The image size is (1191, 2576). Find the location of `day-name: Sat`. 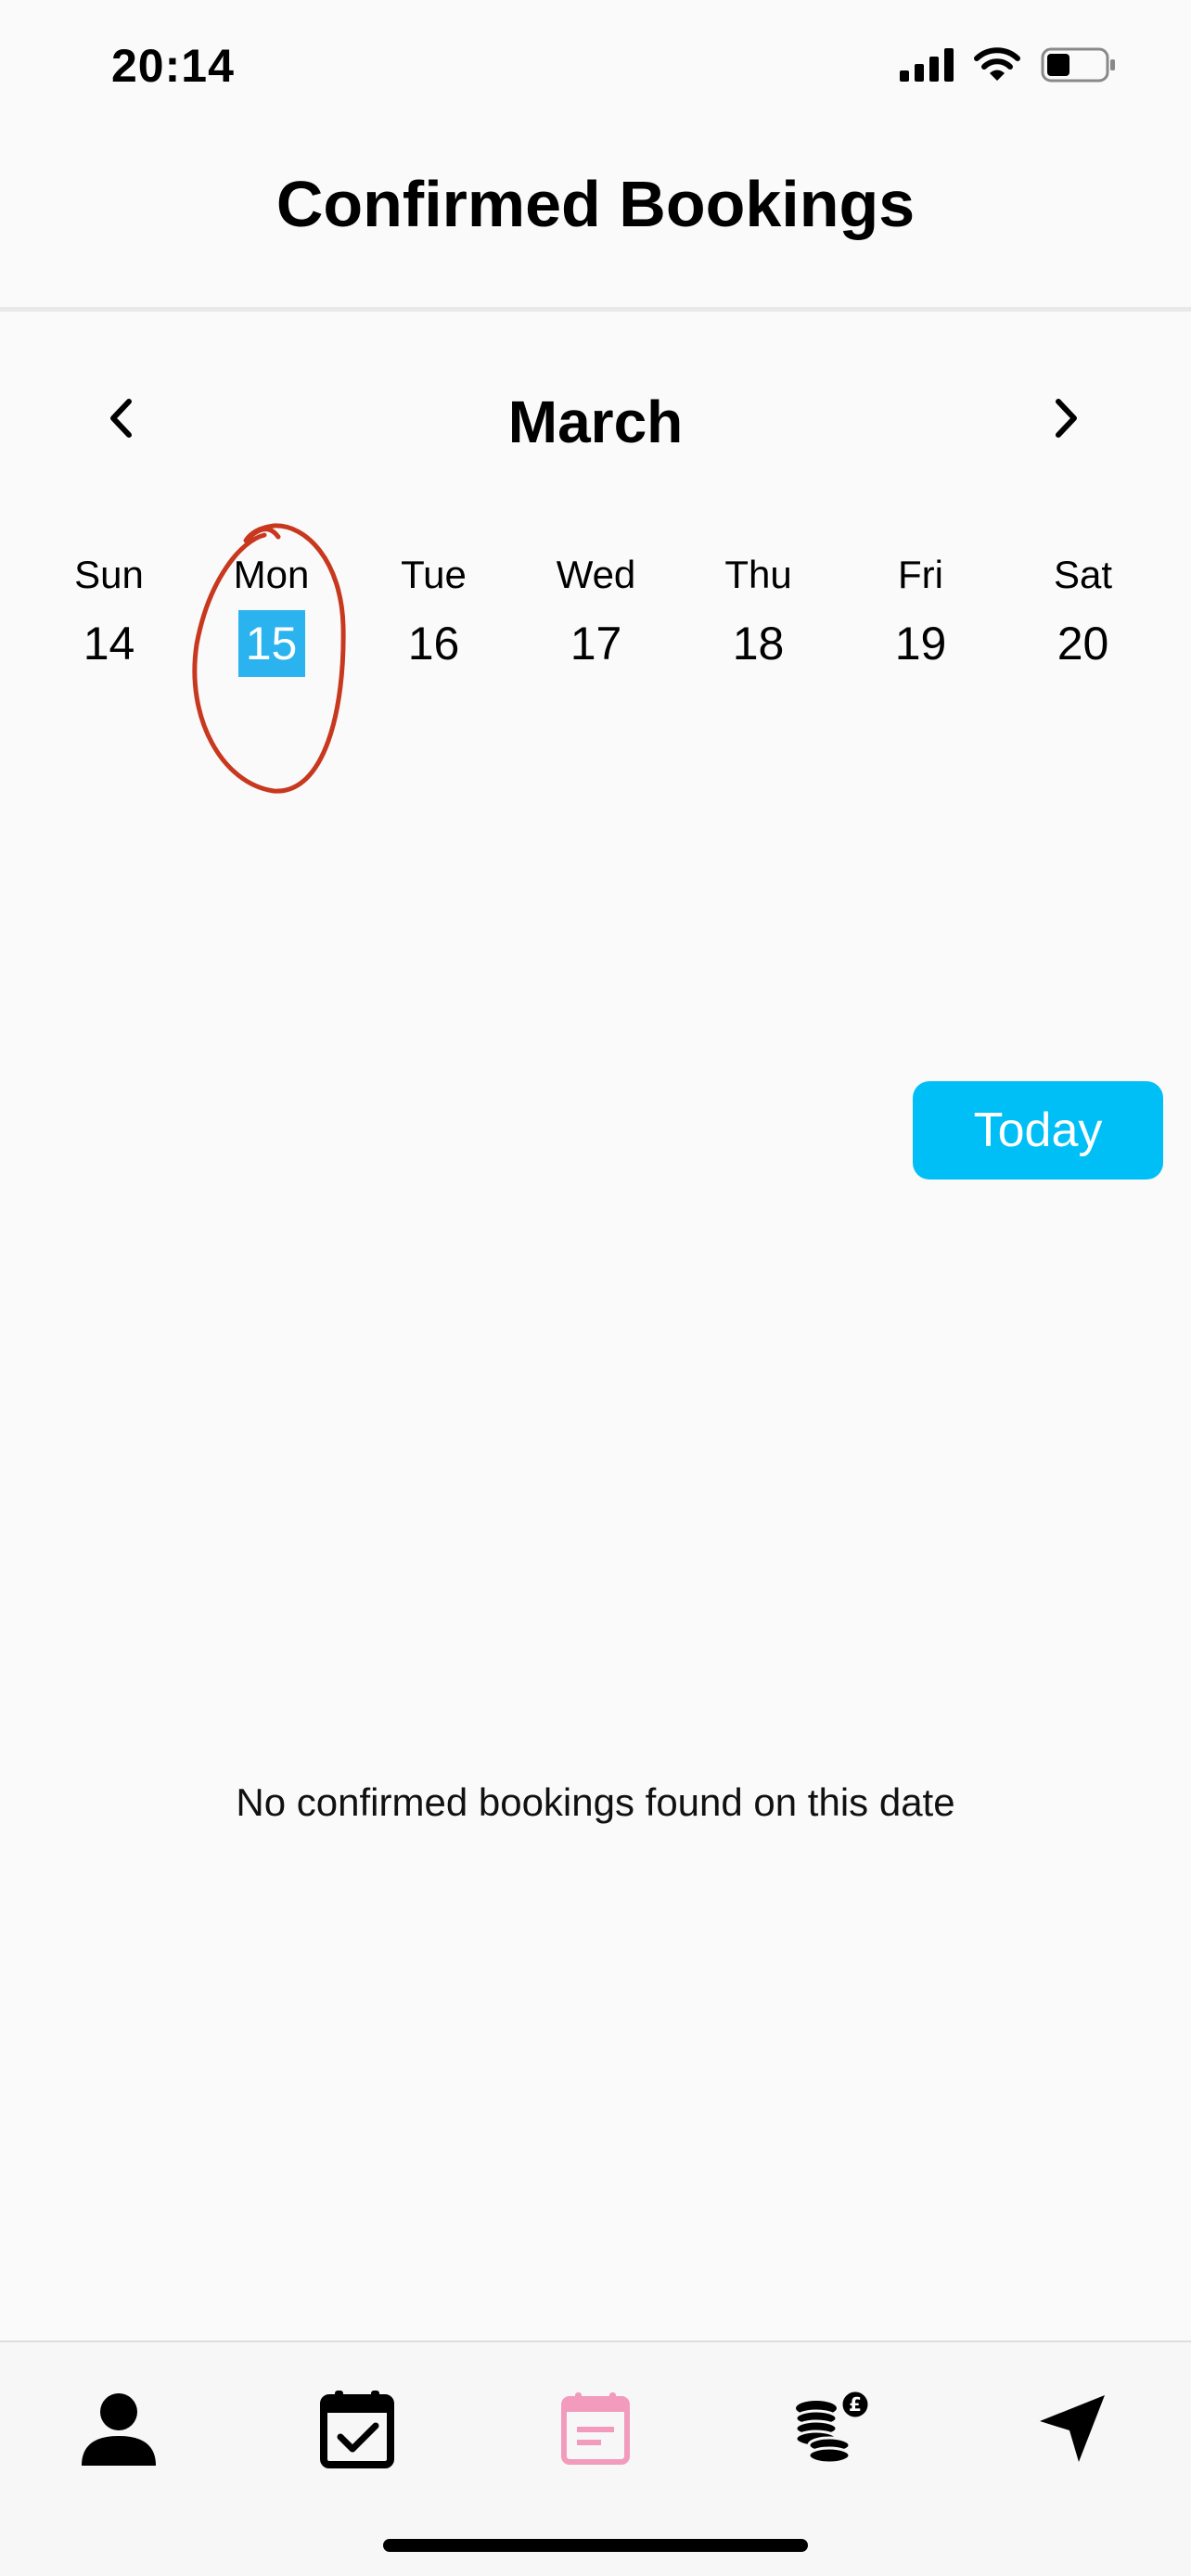

day-name: Sat is located at coordinates (1083, 575).